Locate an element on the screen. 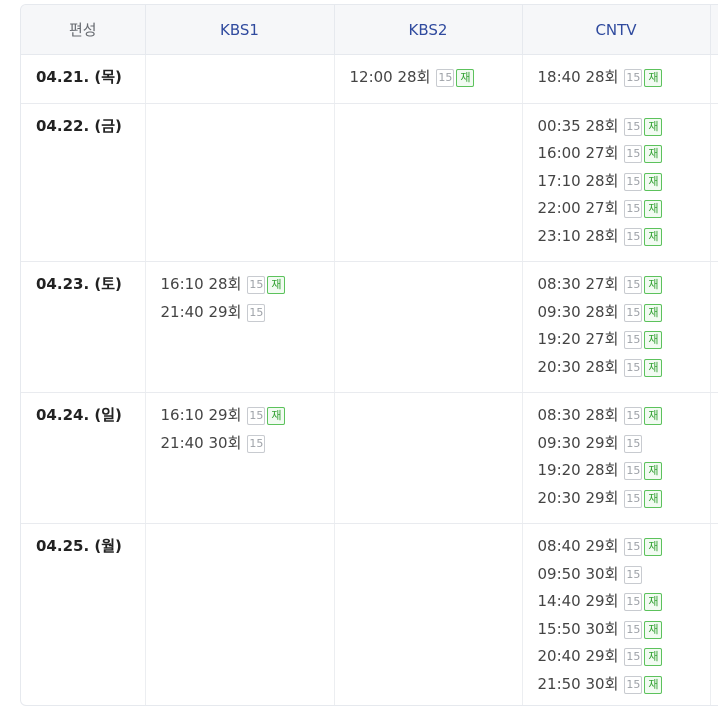 The image size is (718, 706). row-date: 04.22. (금) is located at coordinates (83, 182).